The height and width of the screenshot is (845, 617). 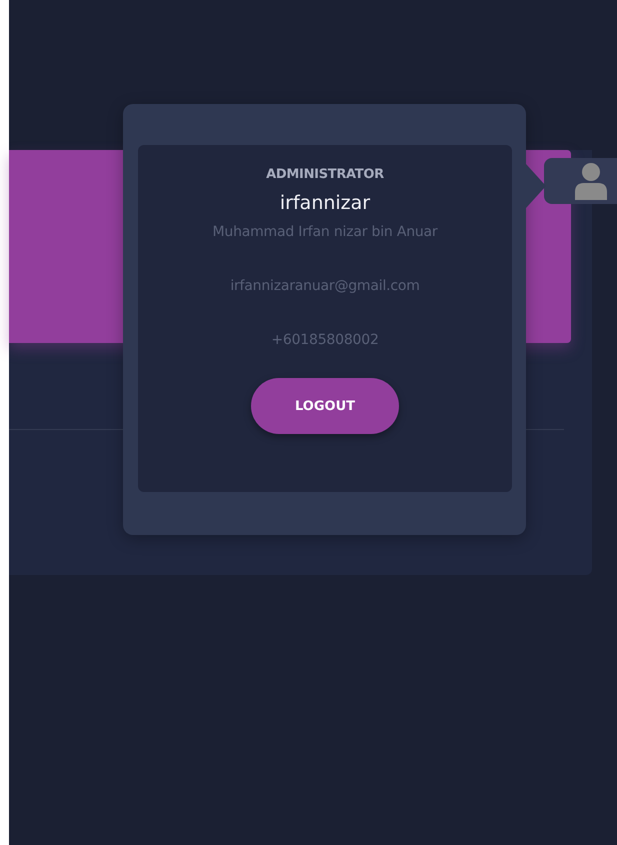 What do you see at coordinates (325, 203) in the screenshot?
I see `username: irfannizar` at bounding box center [325, 203].